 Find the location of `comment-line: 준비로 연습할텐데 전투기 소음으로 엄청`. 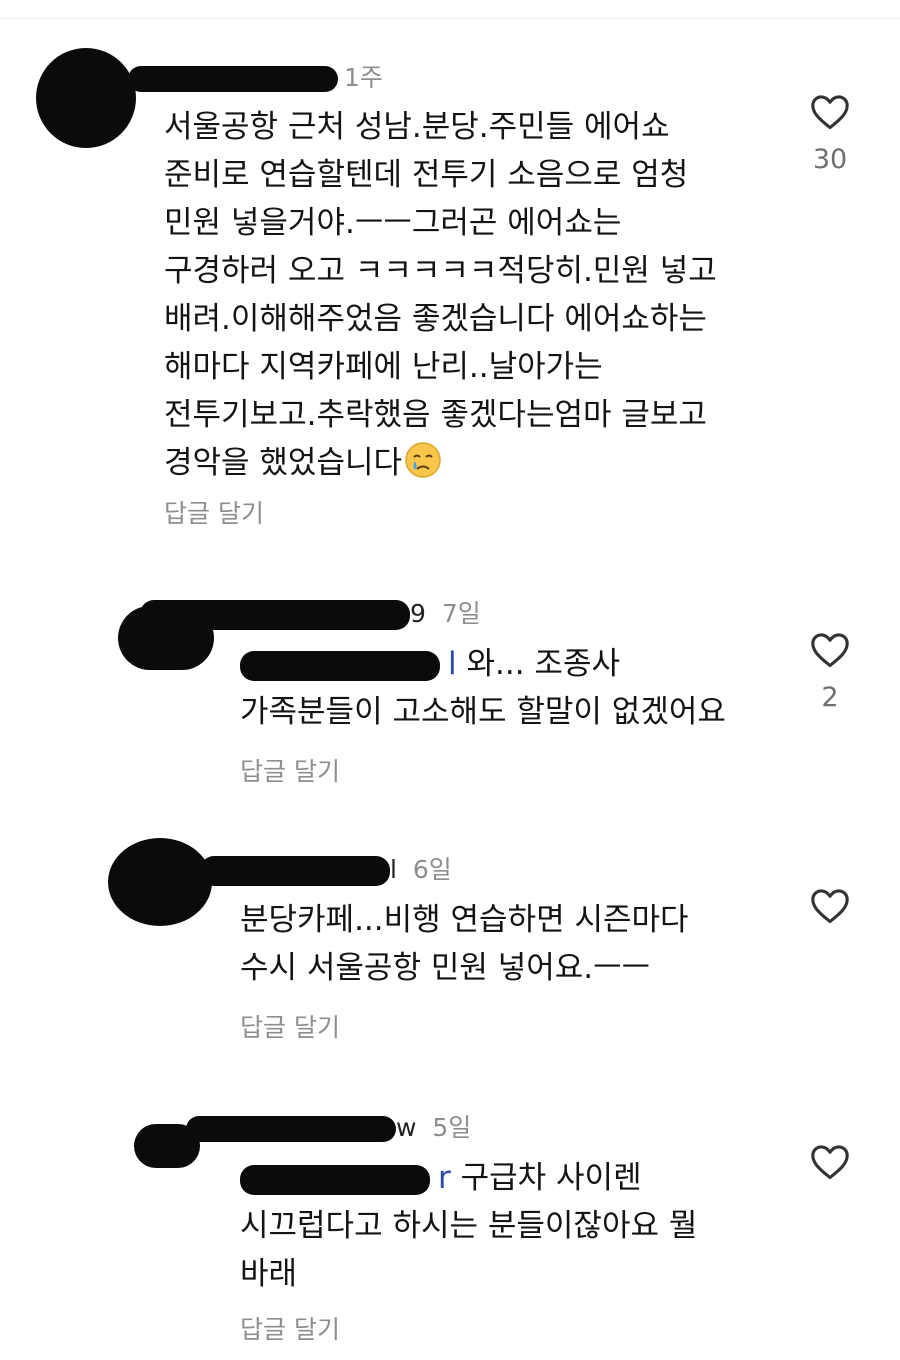

comment-line: 준비로 연습할텐데 전투기 소음으로 엄청 is located at coordinates (426, 175).